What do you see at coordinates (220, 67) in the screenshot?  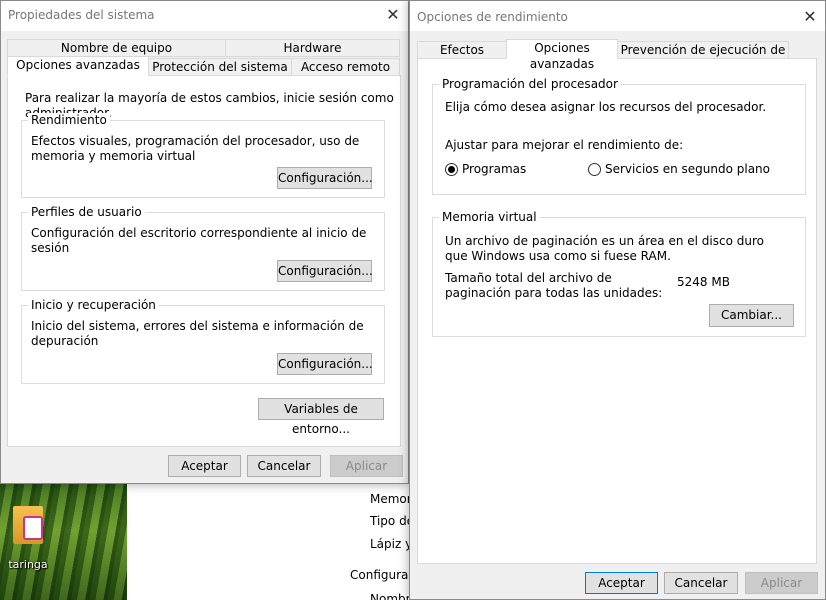 I see `tab-proteccion-sistema: Protección del sistema` at bounding box center [220, 67].